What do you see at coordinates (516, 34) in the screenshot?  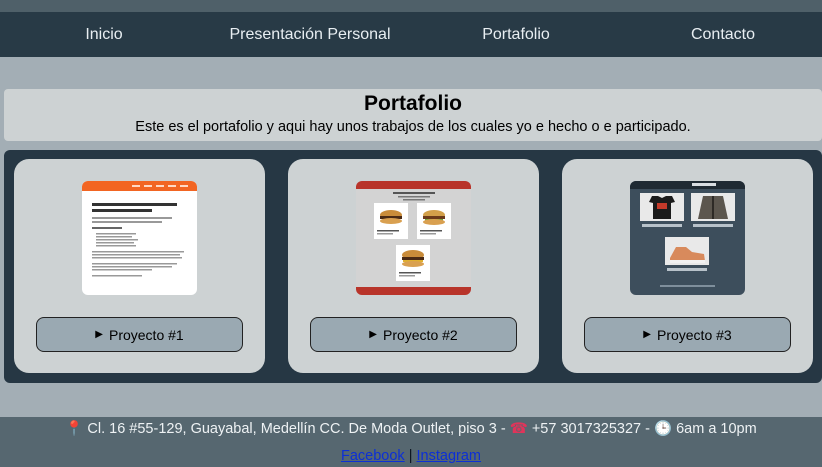 I see `nav-link-portafolio: Portafolio` at bounding box center [516, 34].